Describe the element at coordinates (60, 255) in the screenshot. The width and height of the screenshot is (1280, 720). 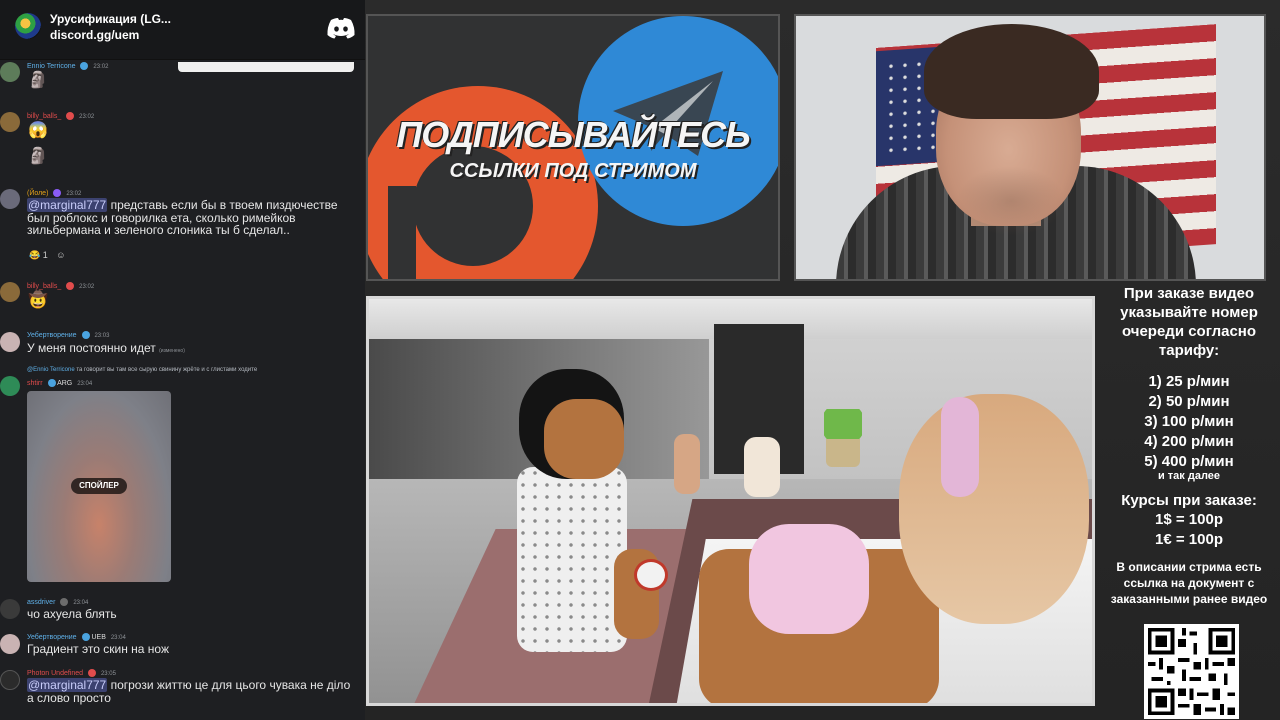
I see `add-reaction-icon: ☺` at that location.